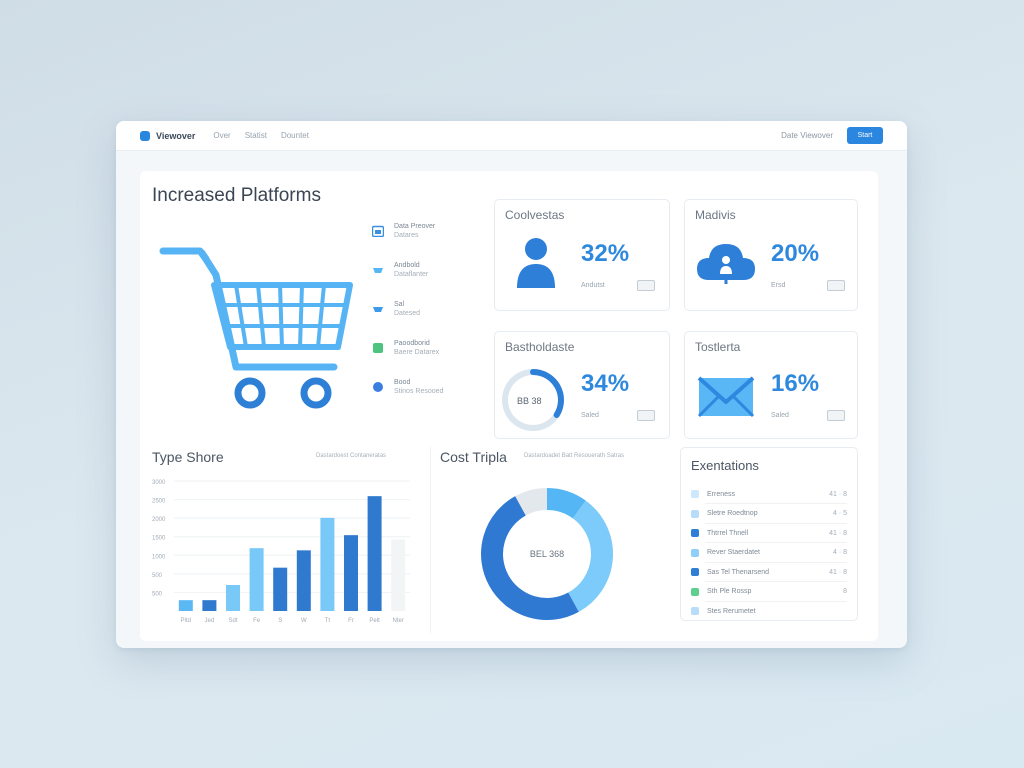 This screenshot has height=768, width=1024. Describe the element at coordinates (769, 553) in the screenshot. I see `event-row: Rever Staerdatet 4 · 8` at that location.